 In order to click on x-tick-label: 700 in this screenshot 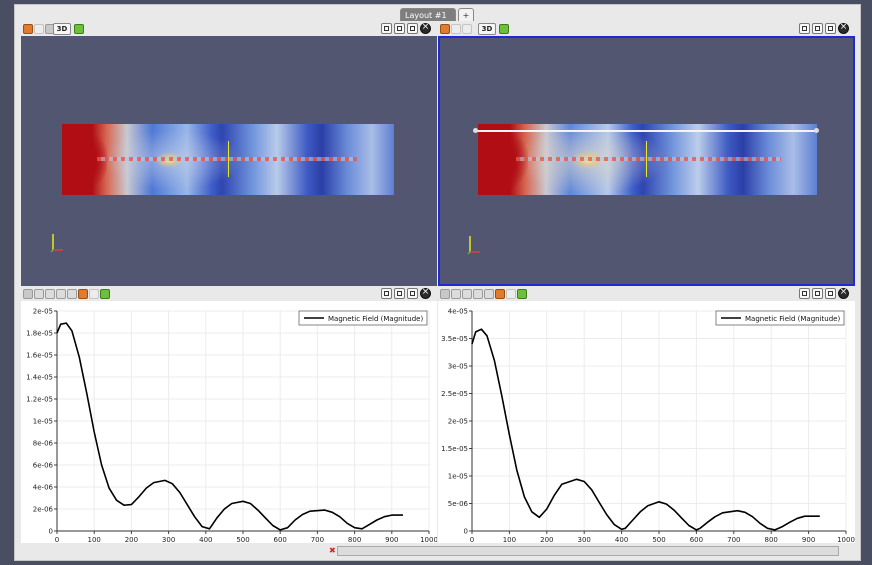, I will do `click(317, 539)`.